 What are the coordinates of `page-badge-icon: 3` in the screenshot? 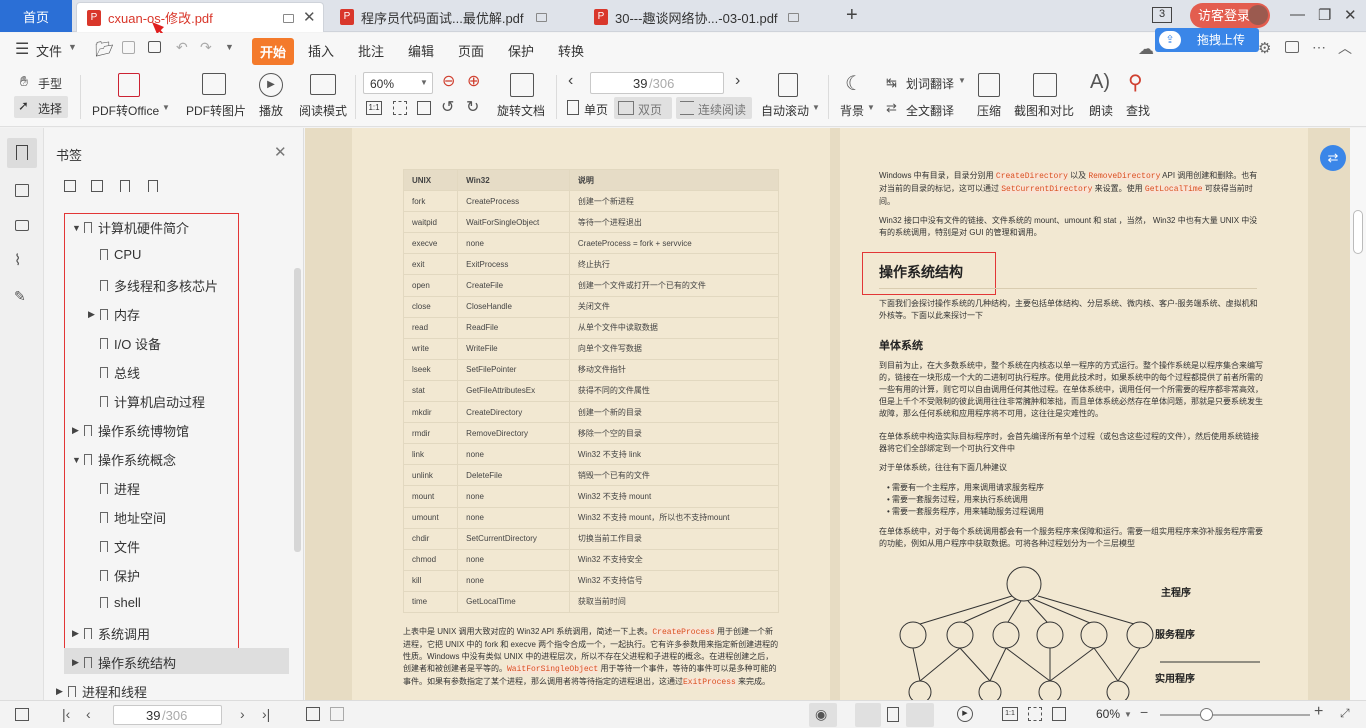 It's located at (1162, 15).